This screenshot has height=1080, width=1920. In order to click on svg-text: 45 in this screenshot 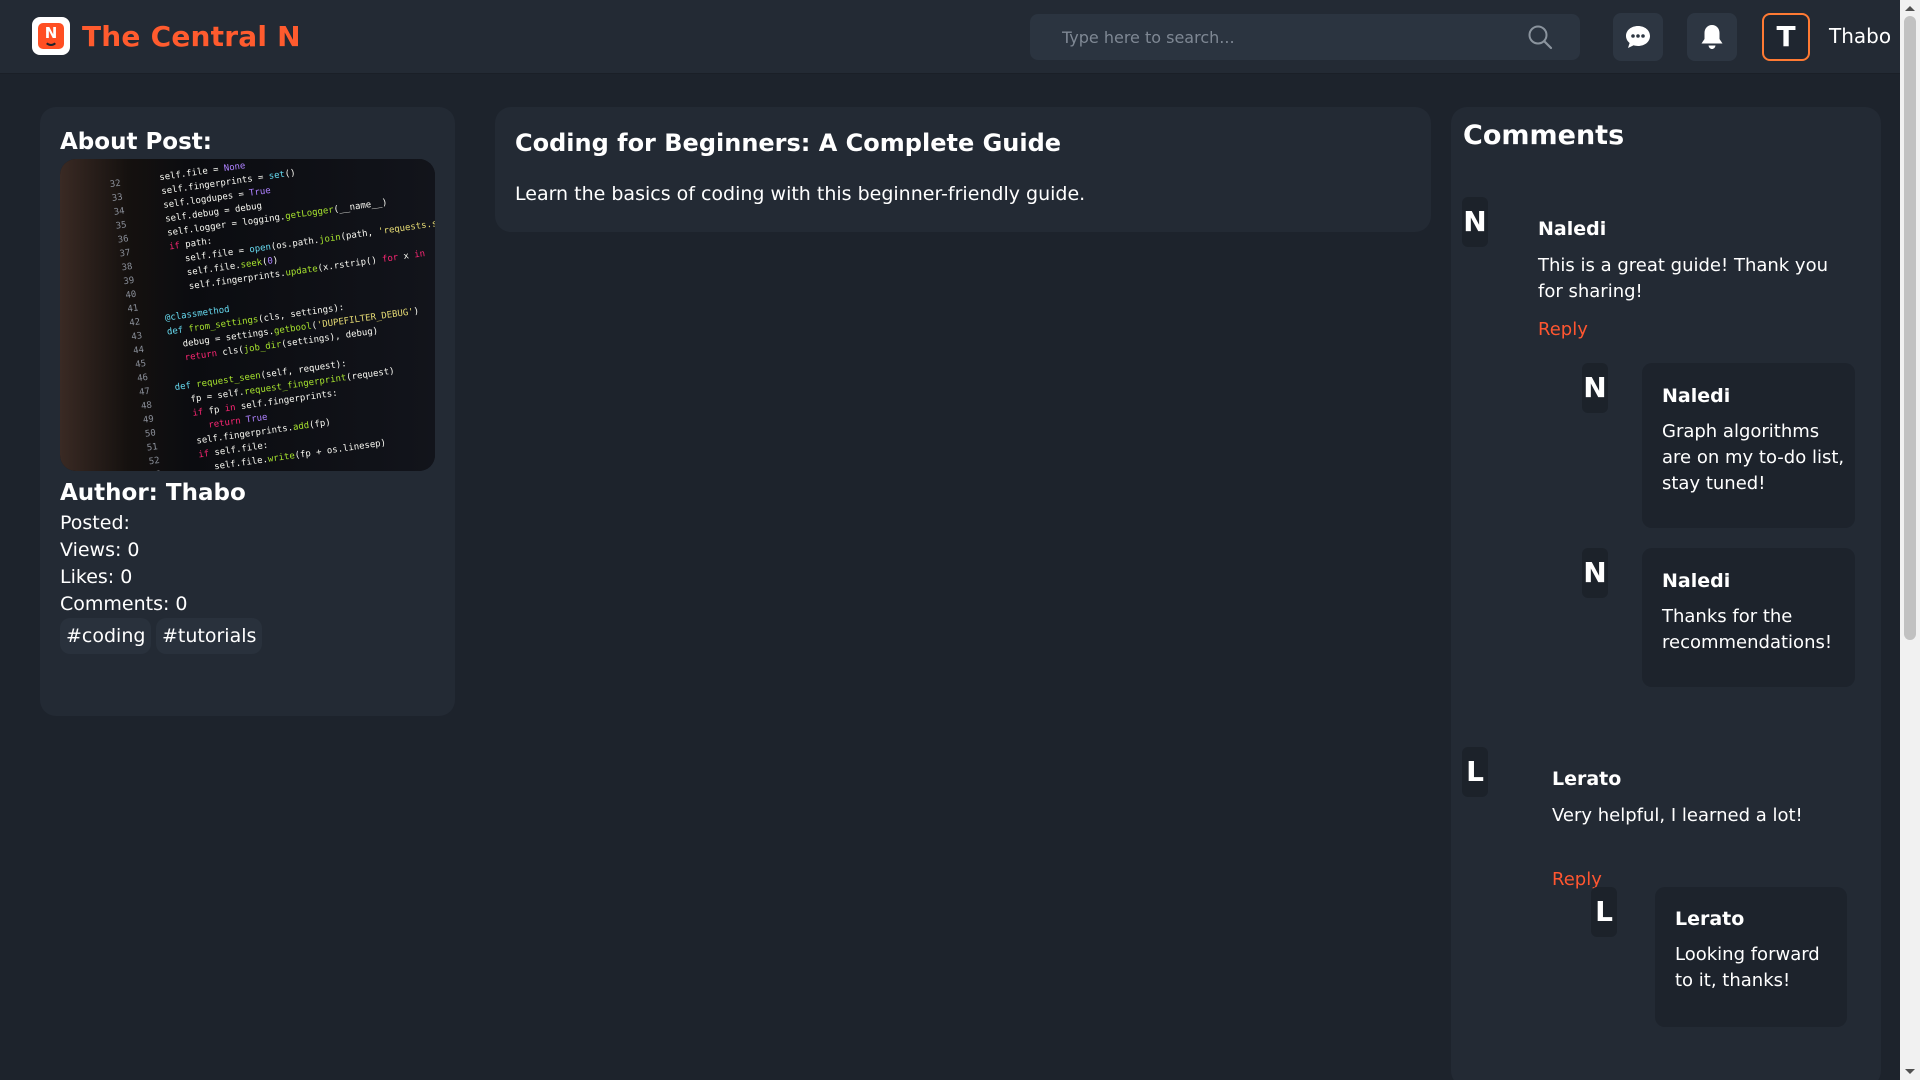, I will do `click(141, 364)`.